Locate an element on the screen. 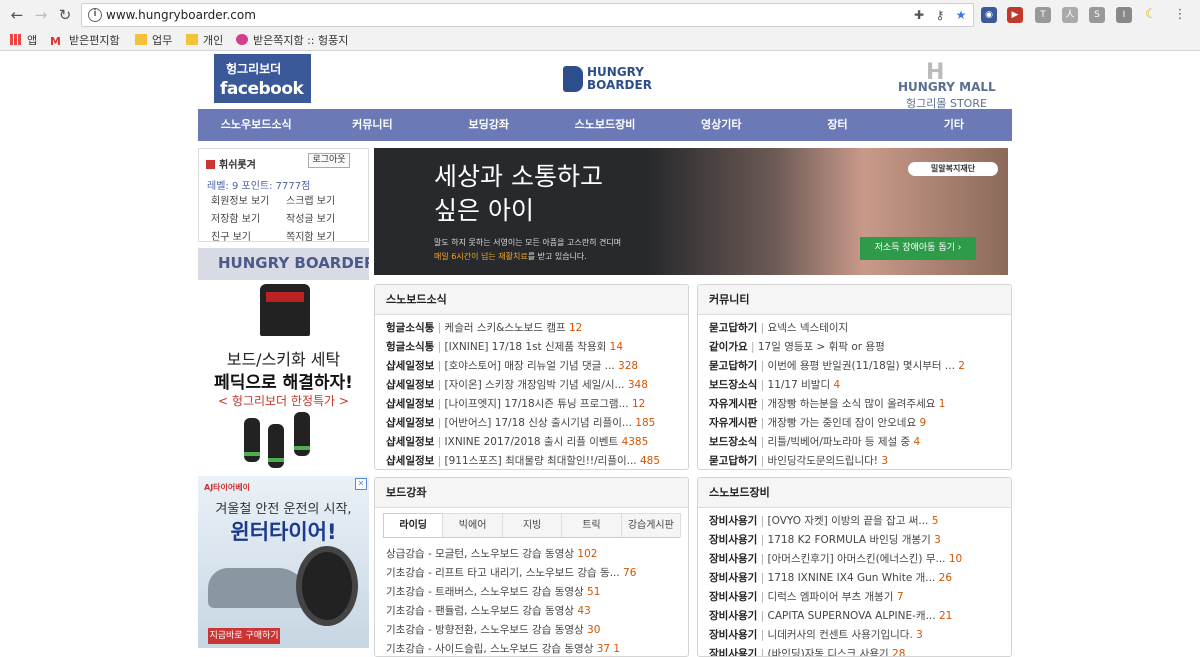 This screenshot has height=657, width=1200. extension-1-icon: ◉ is located at coordinates (989, 15).